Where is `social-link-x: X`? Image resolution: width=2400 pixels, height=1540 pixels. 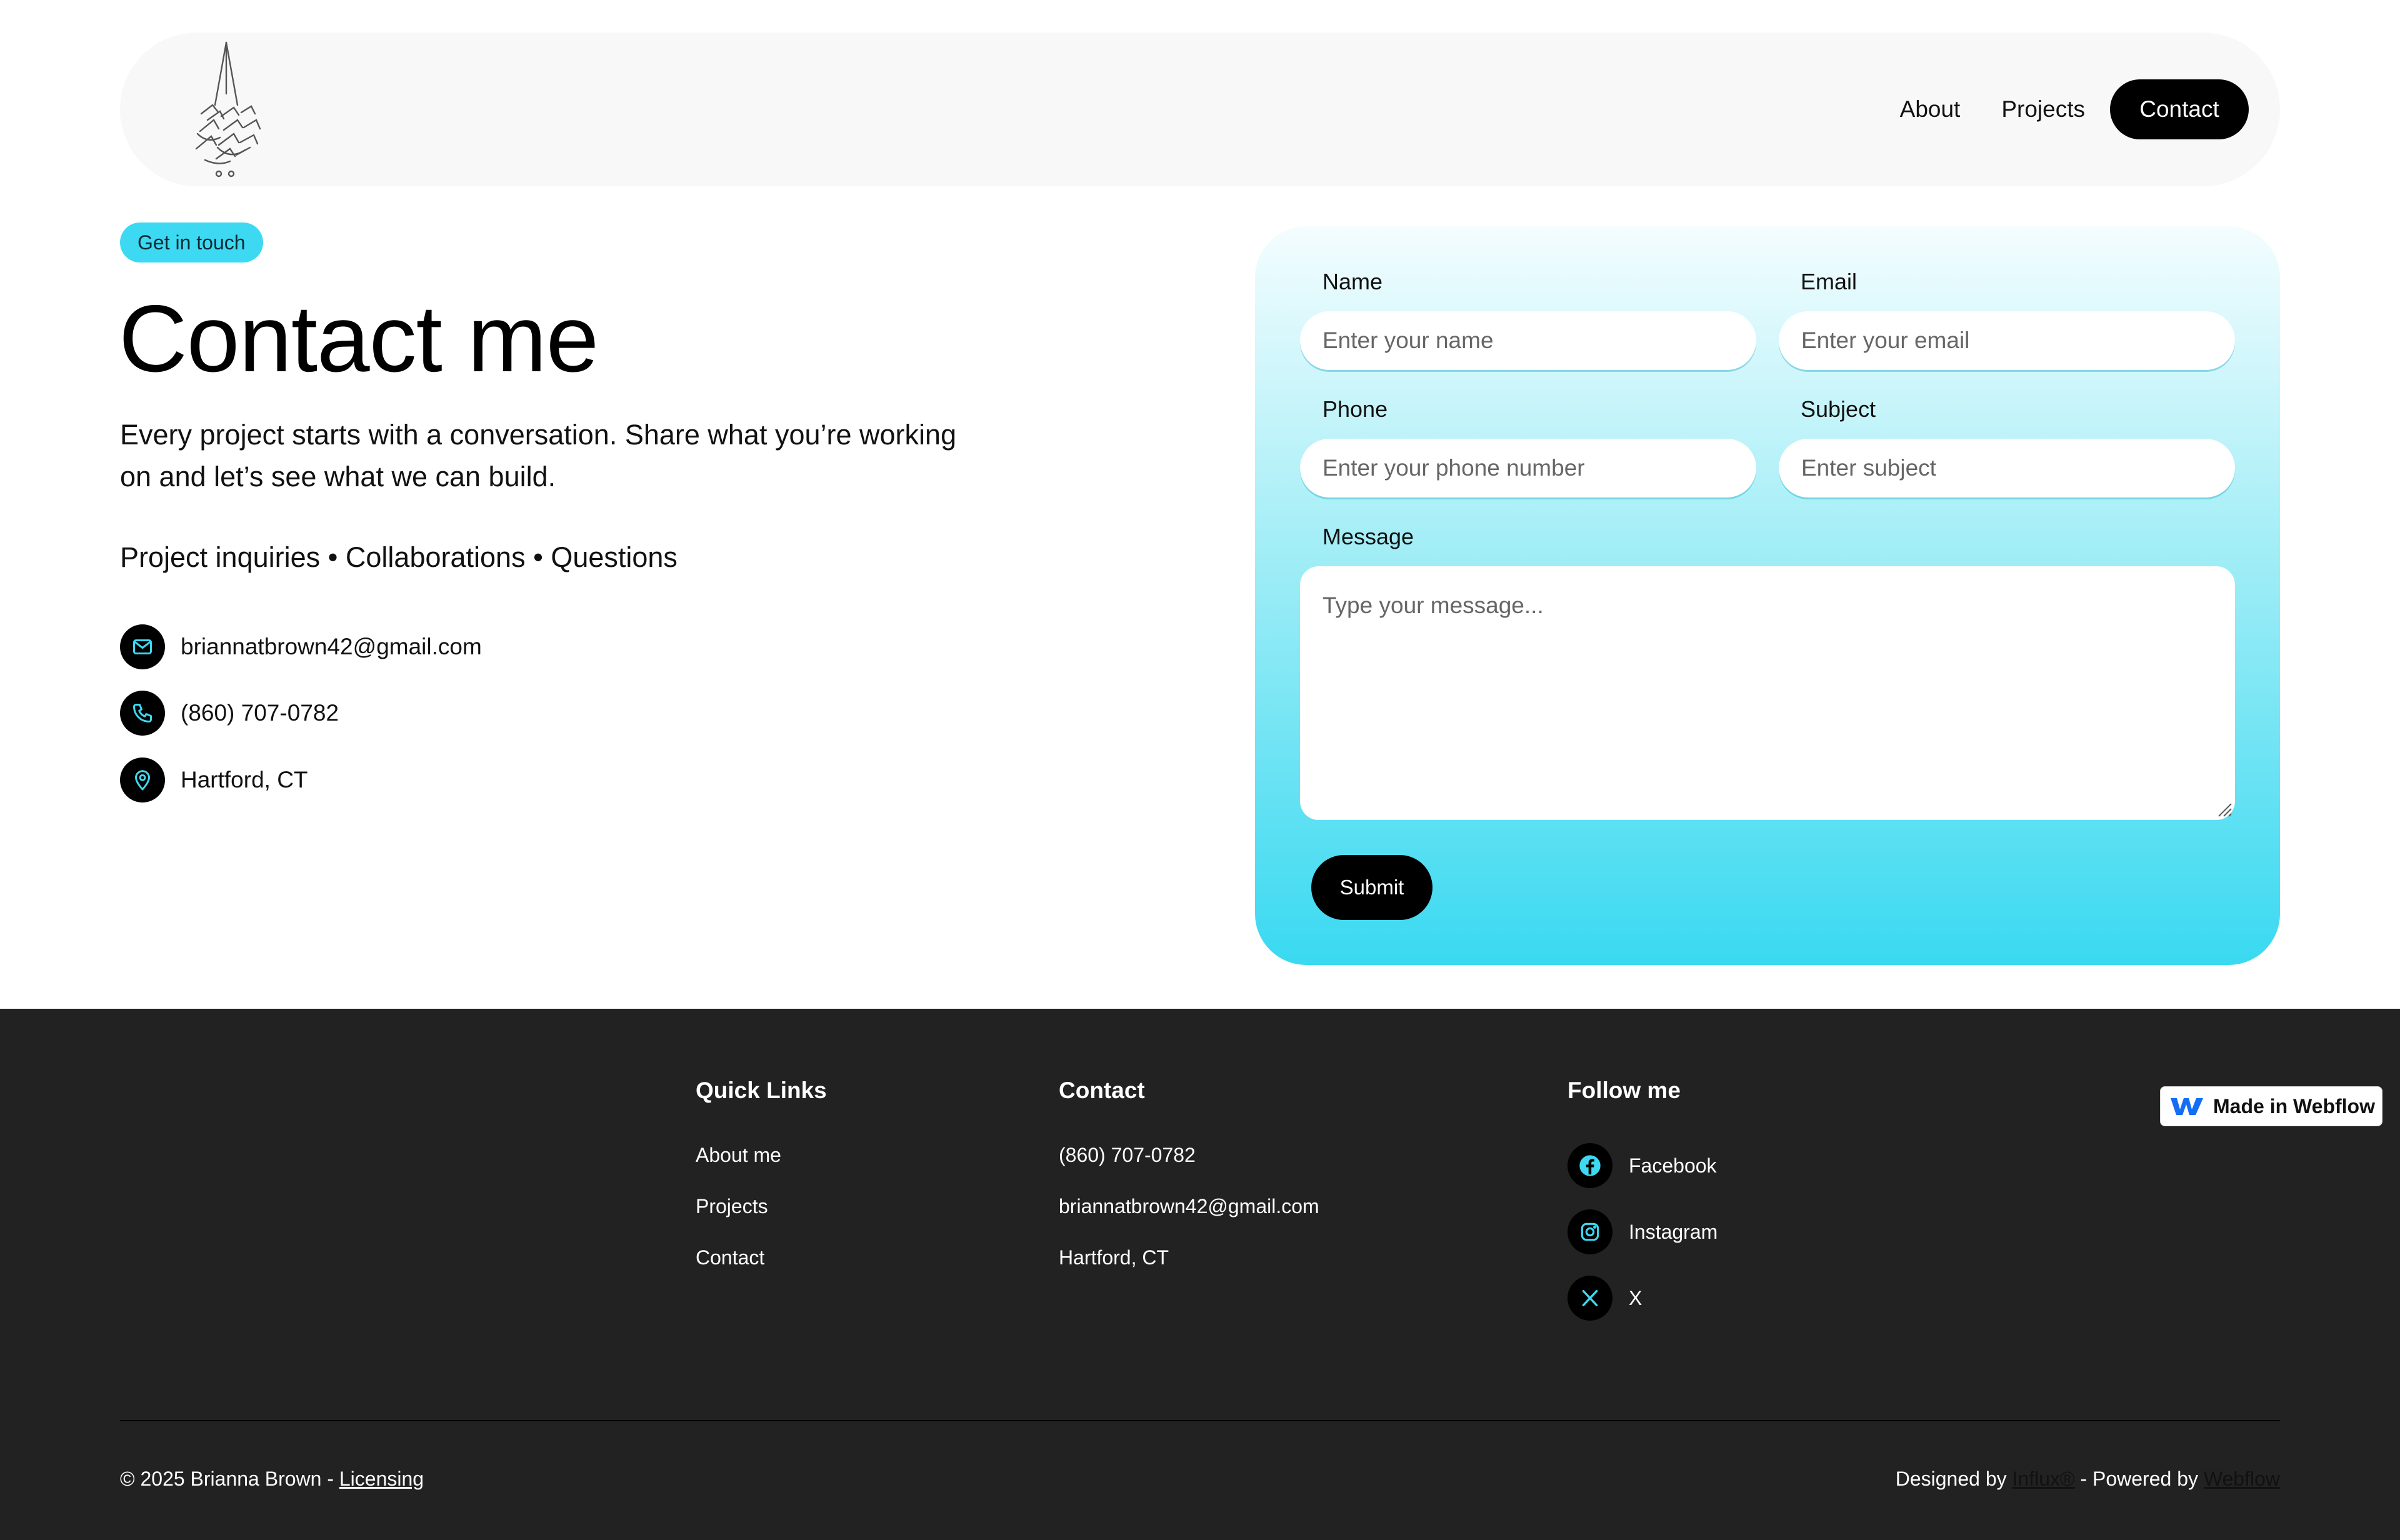 social-link-x: X is located at coordinates (1605, 1298).